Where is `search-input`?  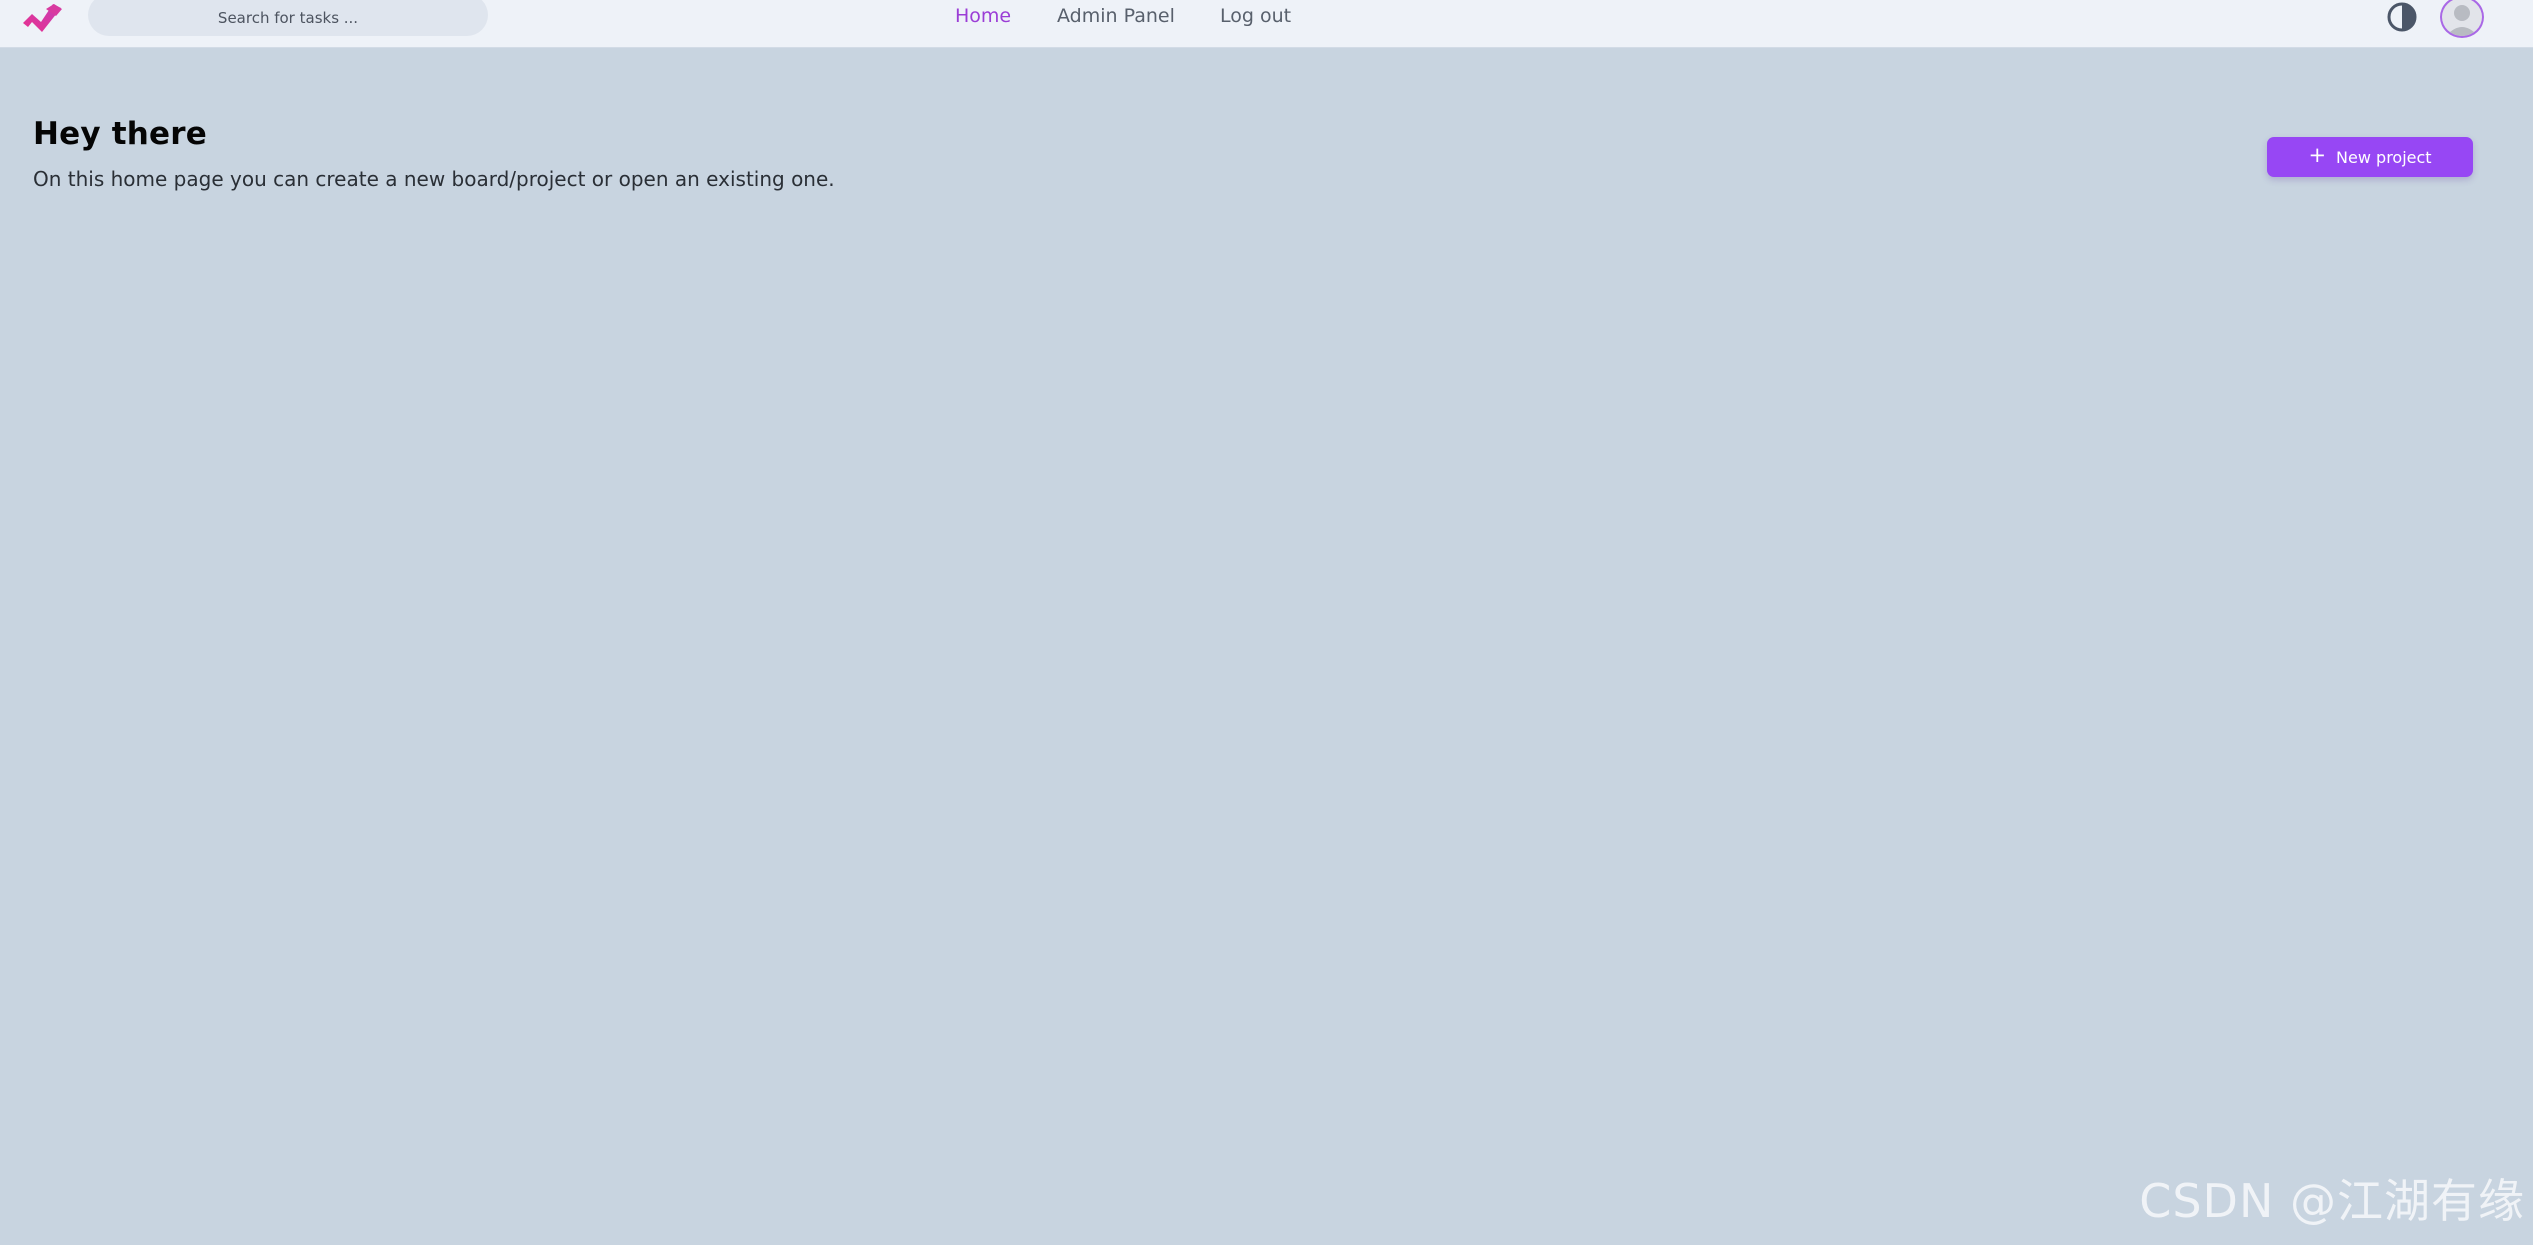
search-input is located at coordinates (288, 18).